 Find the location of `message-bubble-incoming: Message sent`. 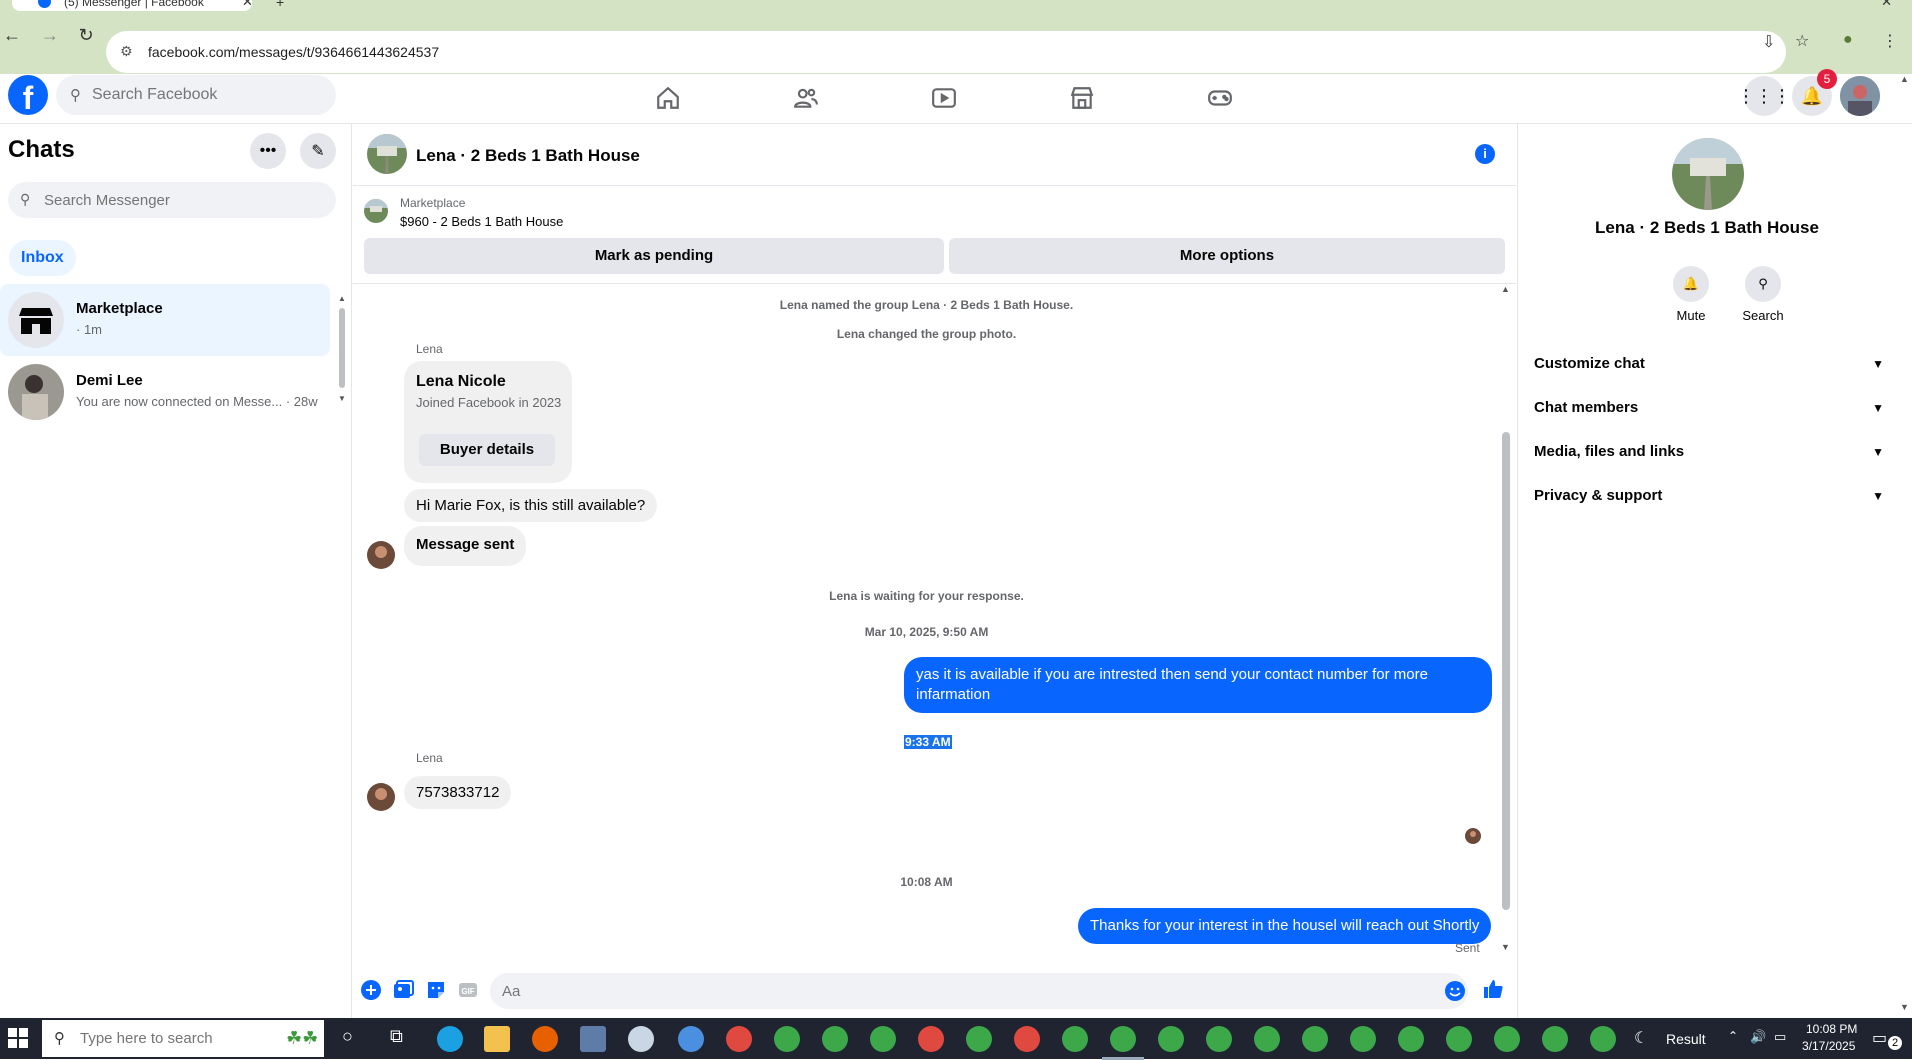

message-bubble-incoming: Message sent is located at coordinates (465, 546).